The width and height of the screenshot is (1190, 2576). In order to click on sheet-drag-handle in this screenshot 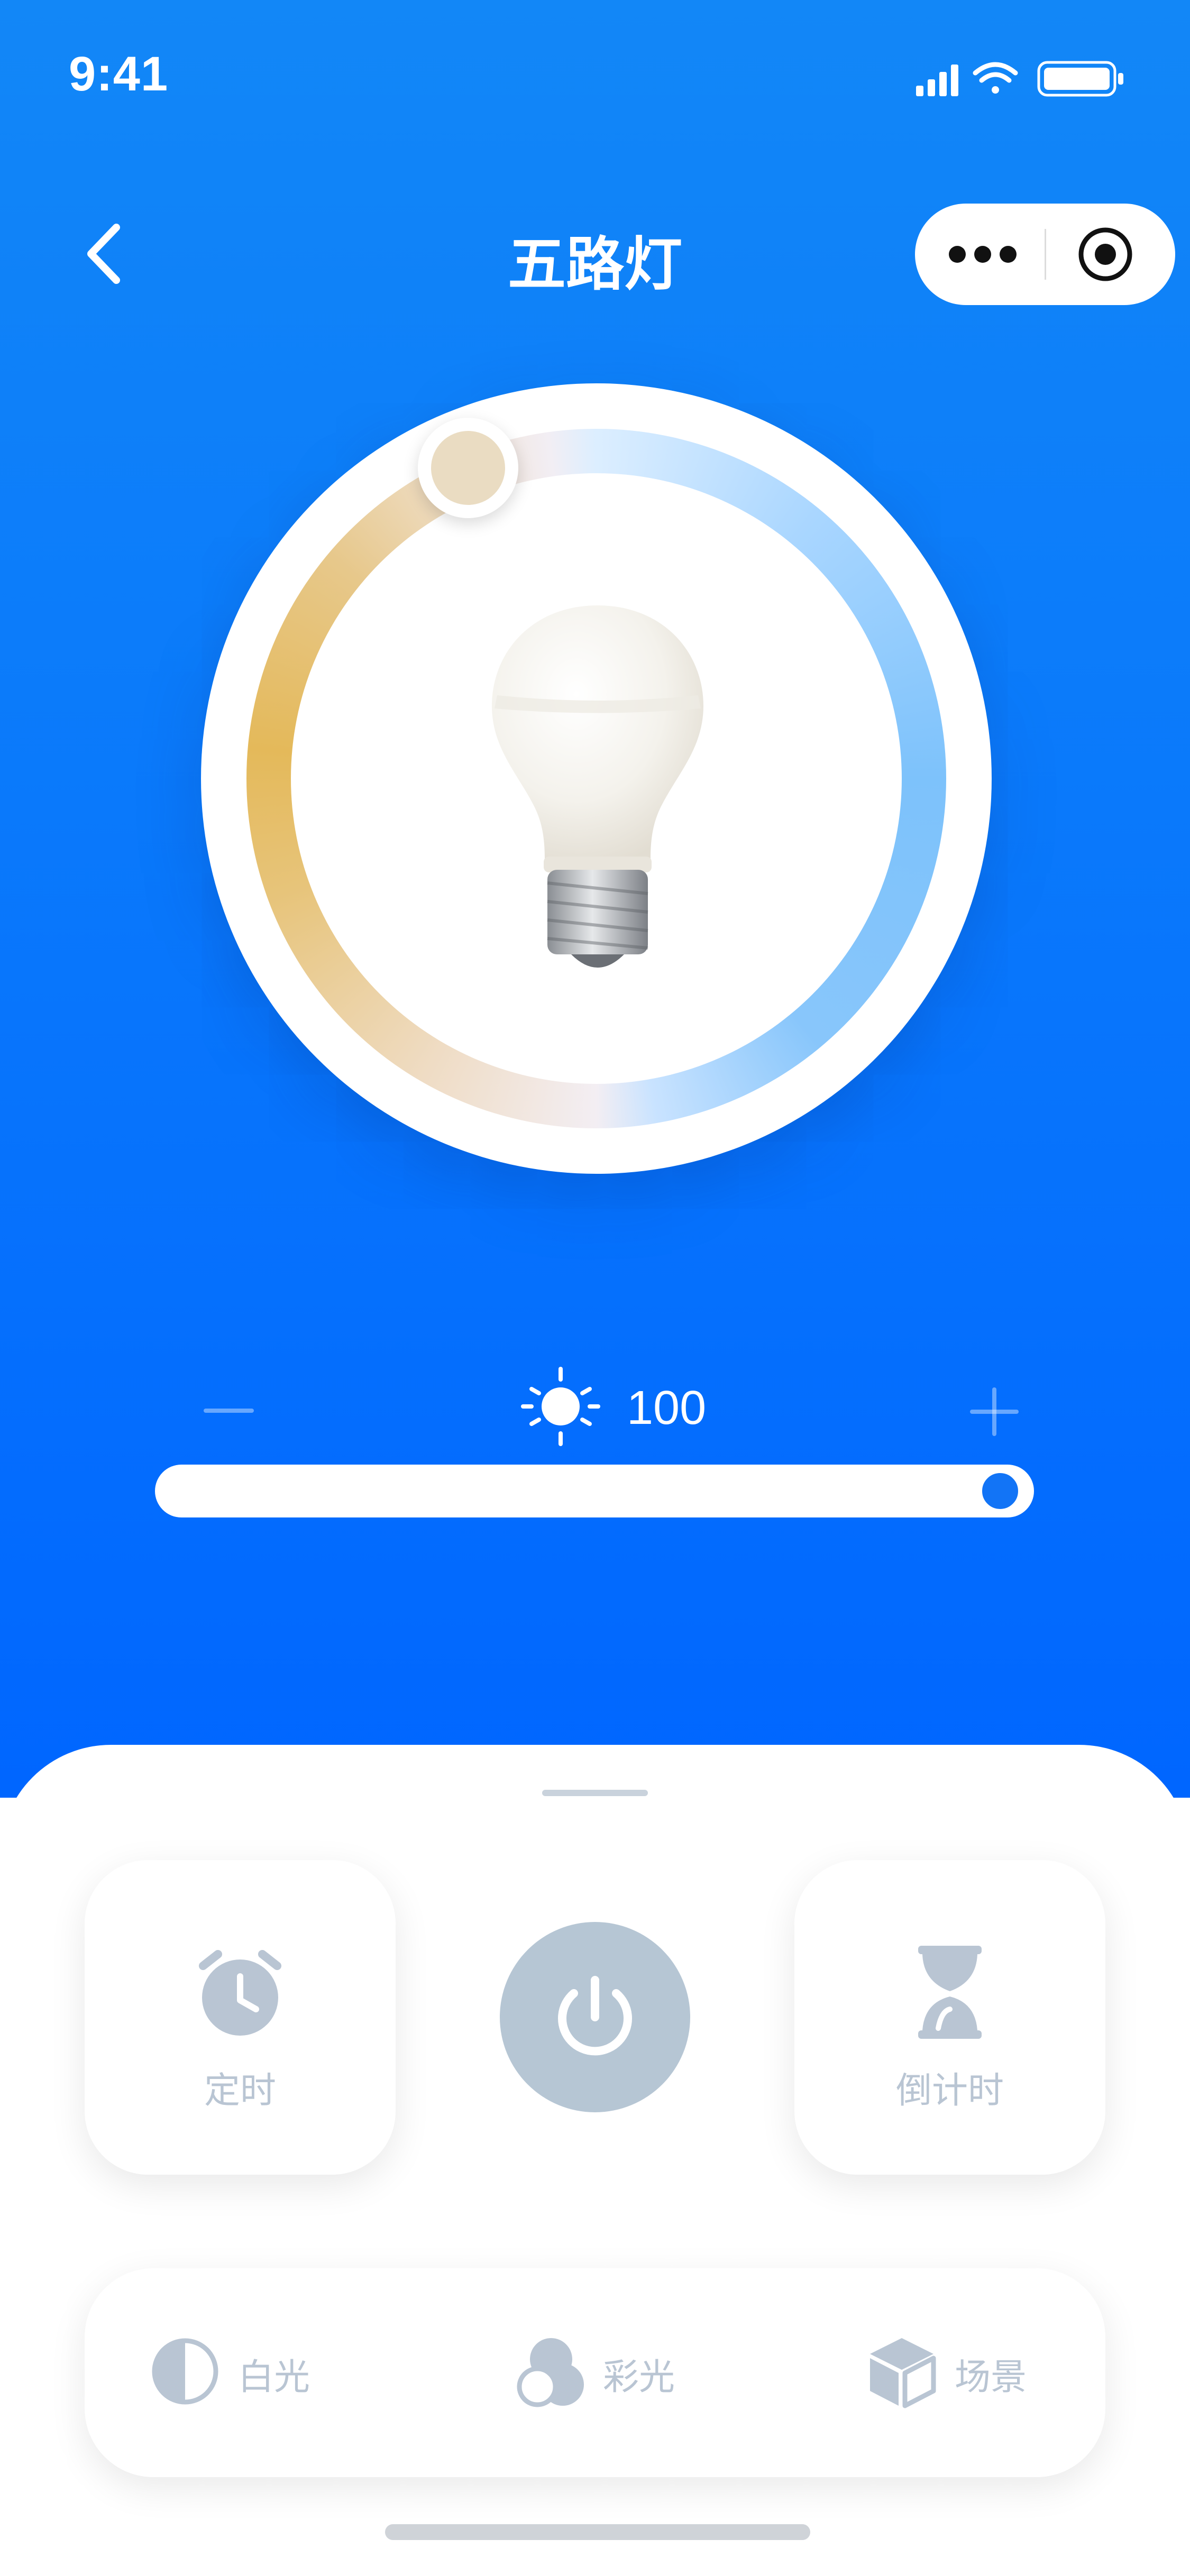, I will do `click(595, 1793)`.